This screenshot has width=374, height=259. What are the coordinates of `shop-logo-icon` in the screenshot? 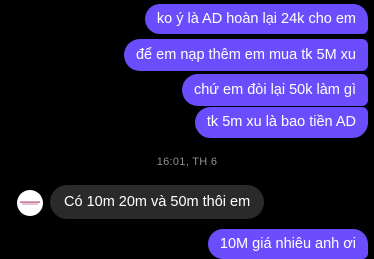 It's located at (30, 203).